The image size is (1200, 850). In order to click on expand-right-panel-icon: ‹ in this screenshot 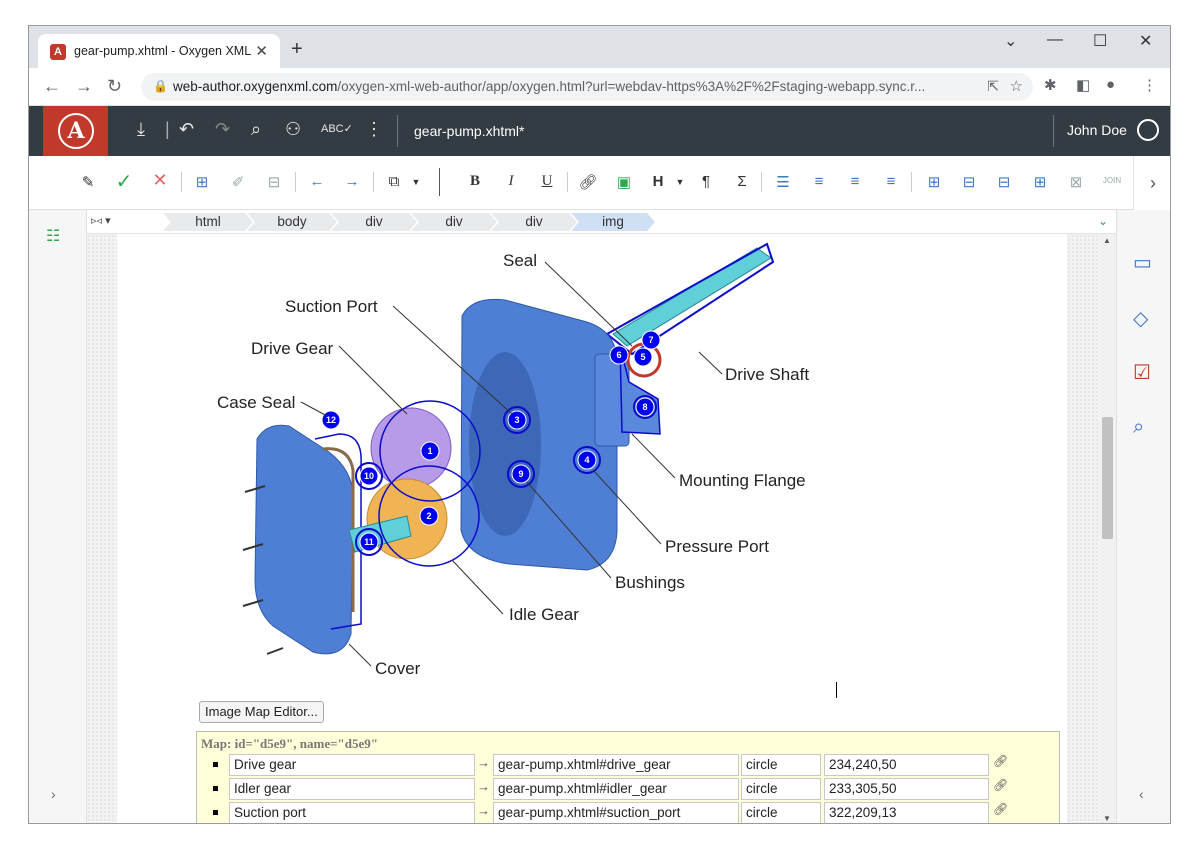, I will do `click(1141, 794)`.